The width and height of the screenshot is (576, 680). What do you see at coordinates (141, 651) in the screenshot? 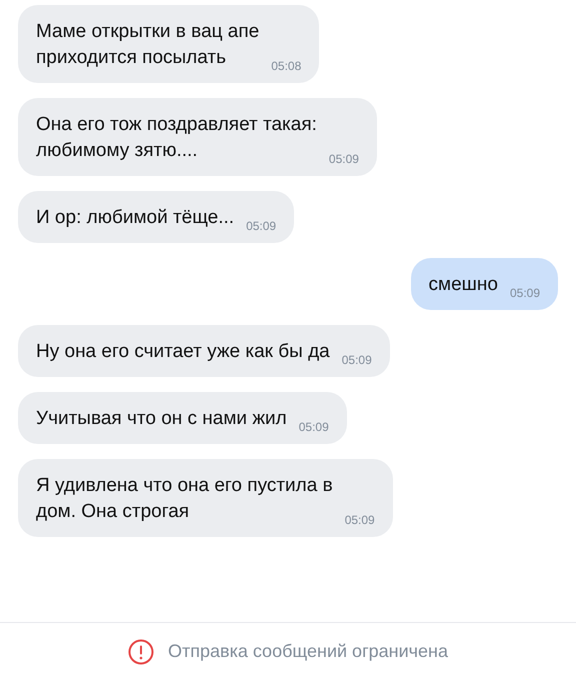
I see `warning-icon` at bounding box center [141, 651].